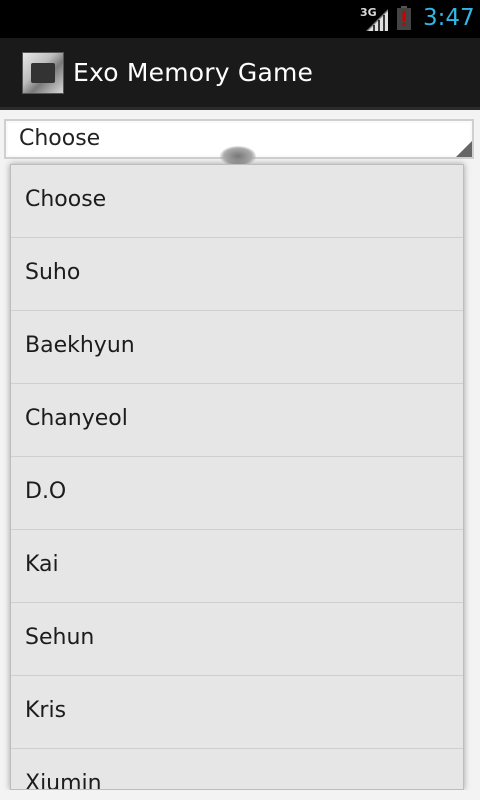  Describe the element at coordinates (237, 420) in the screenshot. I see `dropdown-item-chanyeol: Chanyeol` at that location.